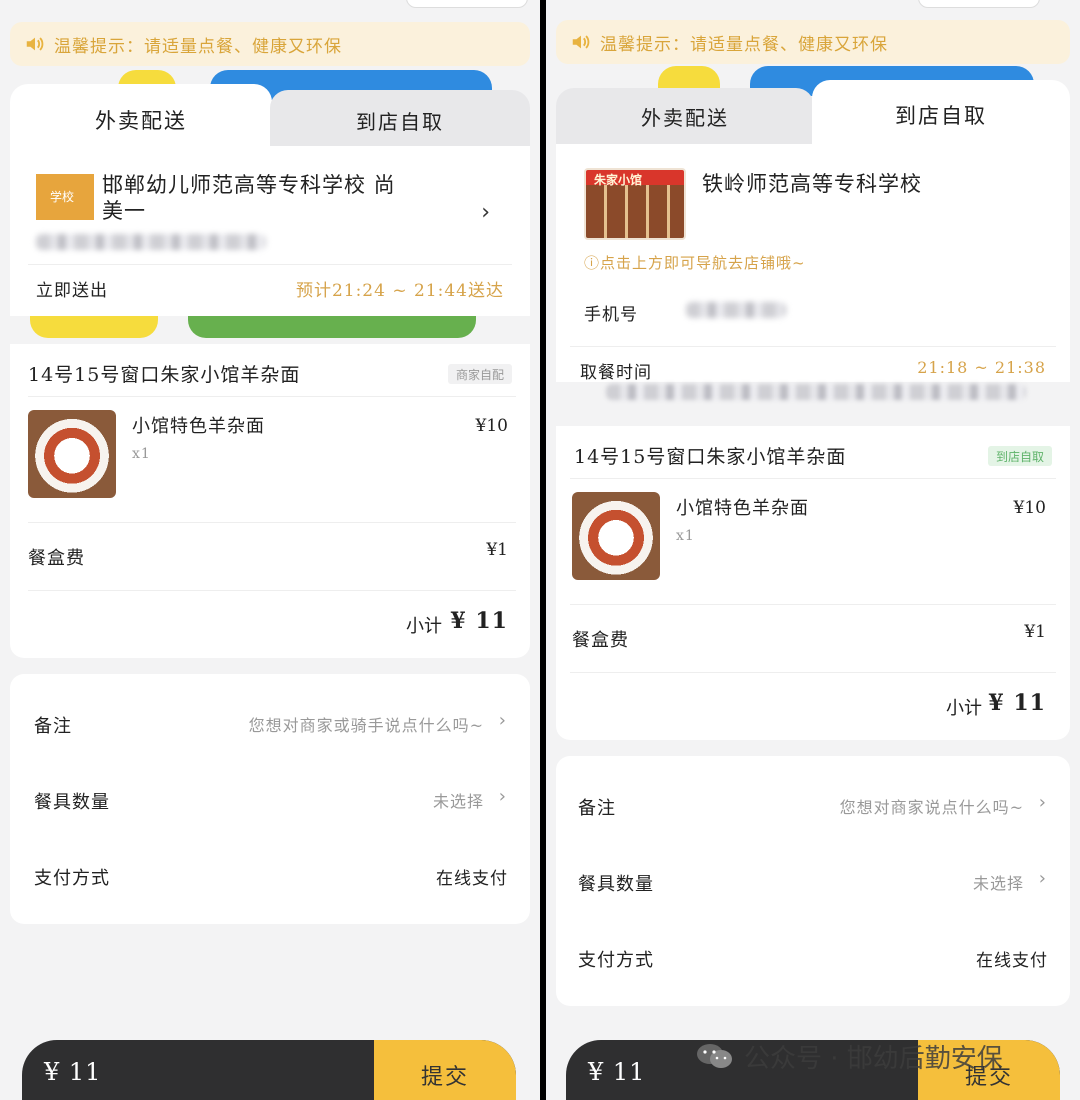  Describe the element at coordinates (873, 1058) in the screenshot. I see `watermark-text: 公众号 · 邯幼后勤安保` at that location.